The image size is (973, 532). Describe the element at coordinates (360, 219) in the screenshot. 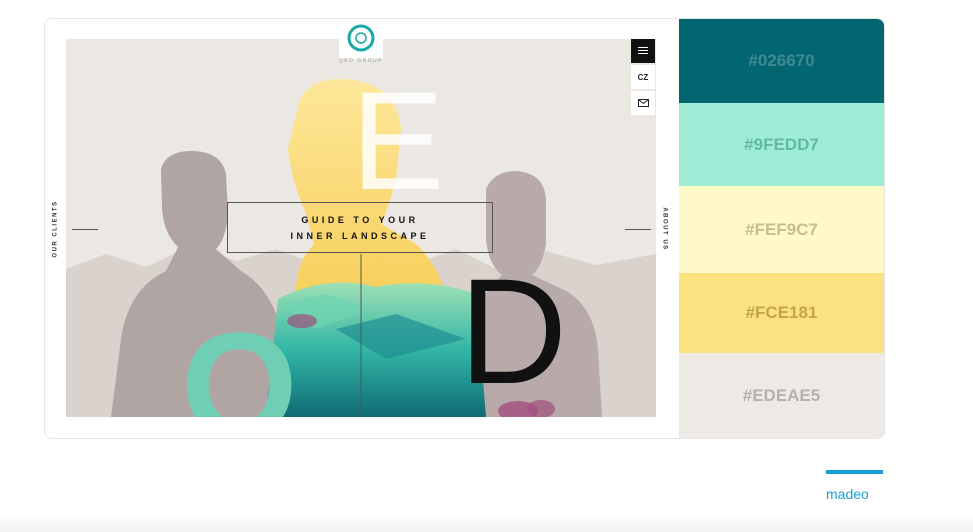

I see `headline-line-1: GUIDE TO YOUR` at that location.